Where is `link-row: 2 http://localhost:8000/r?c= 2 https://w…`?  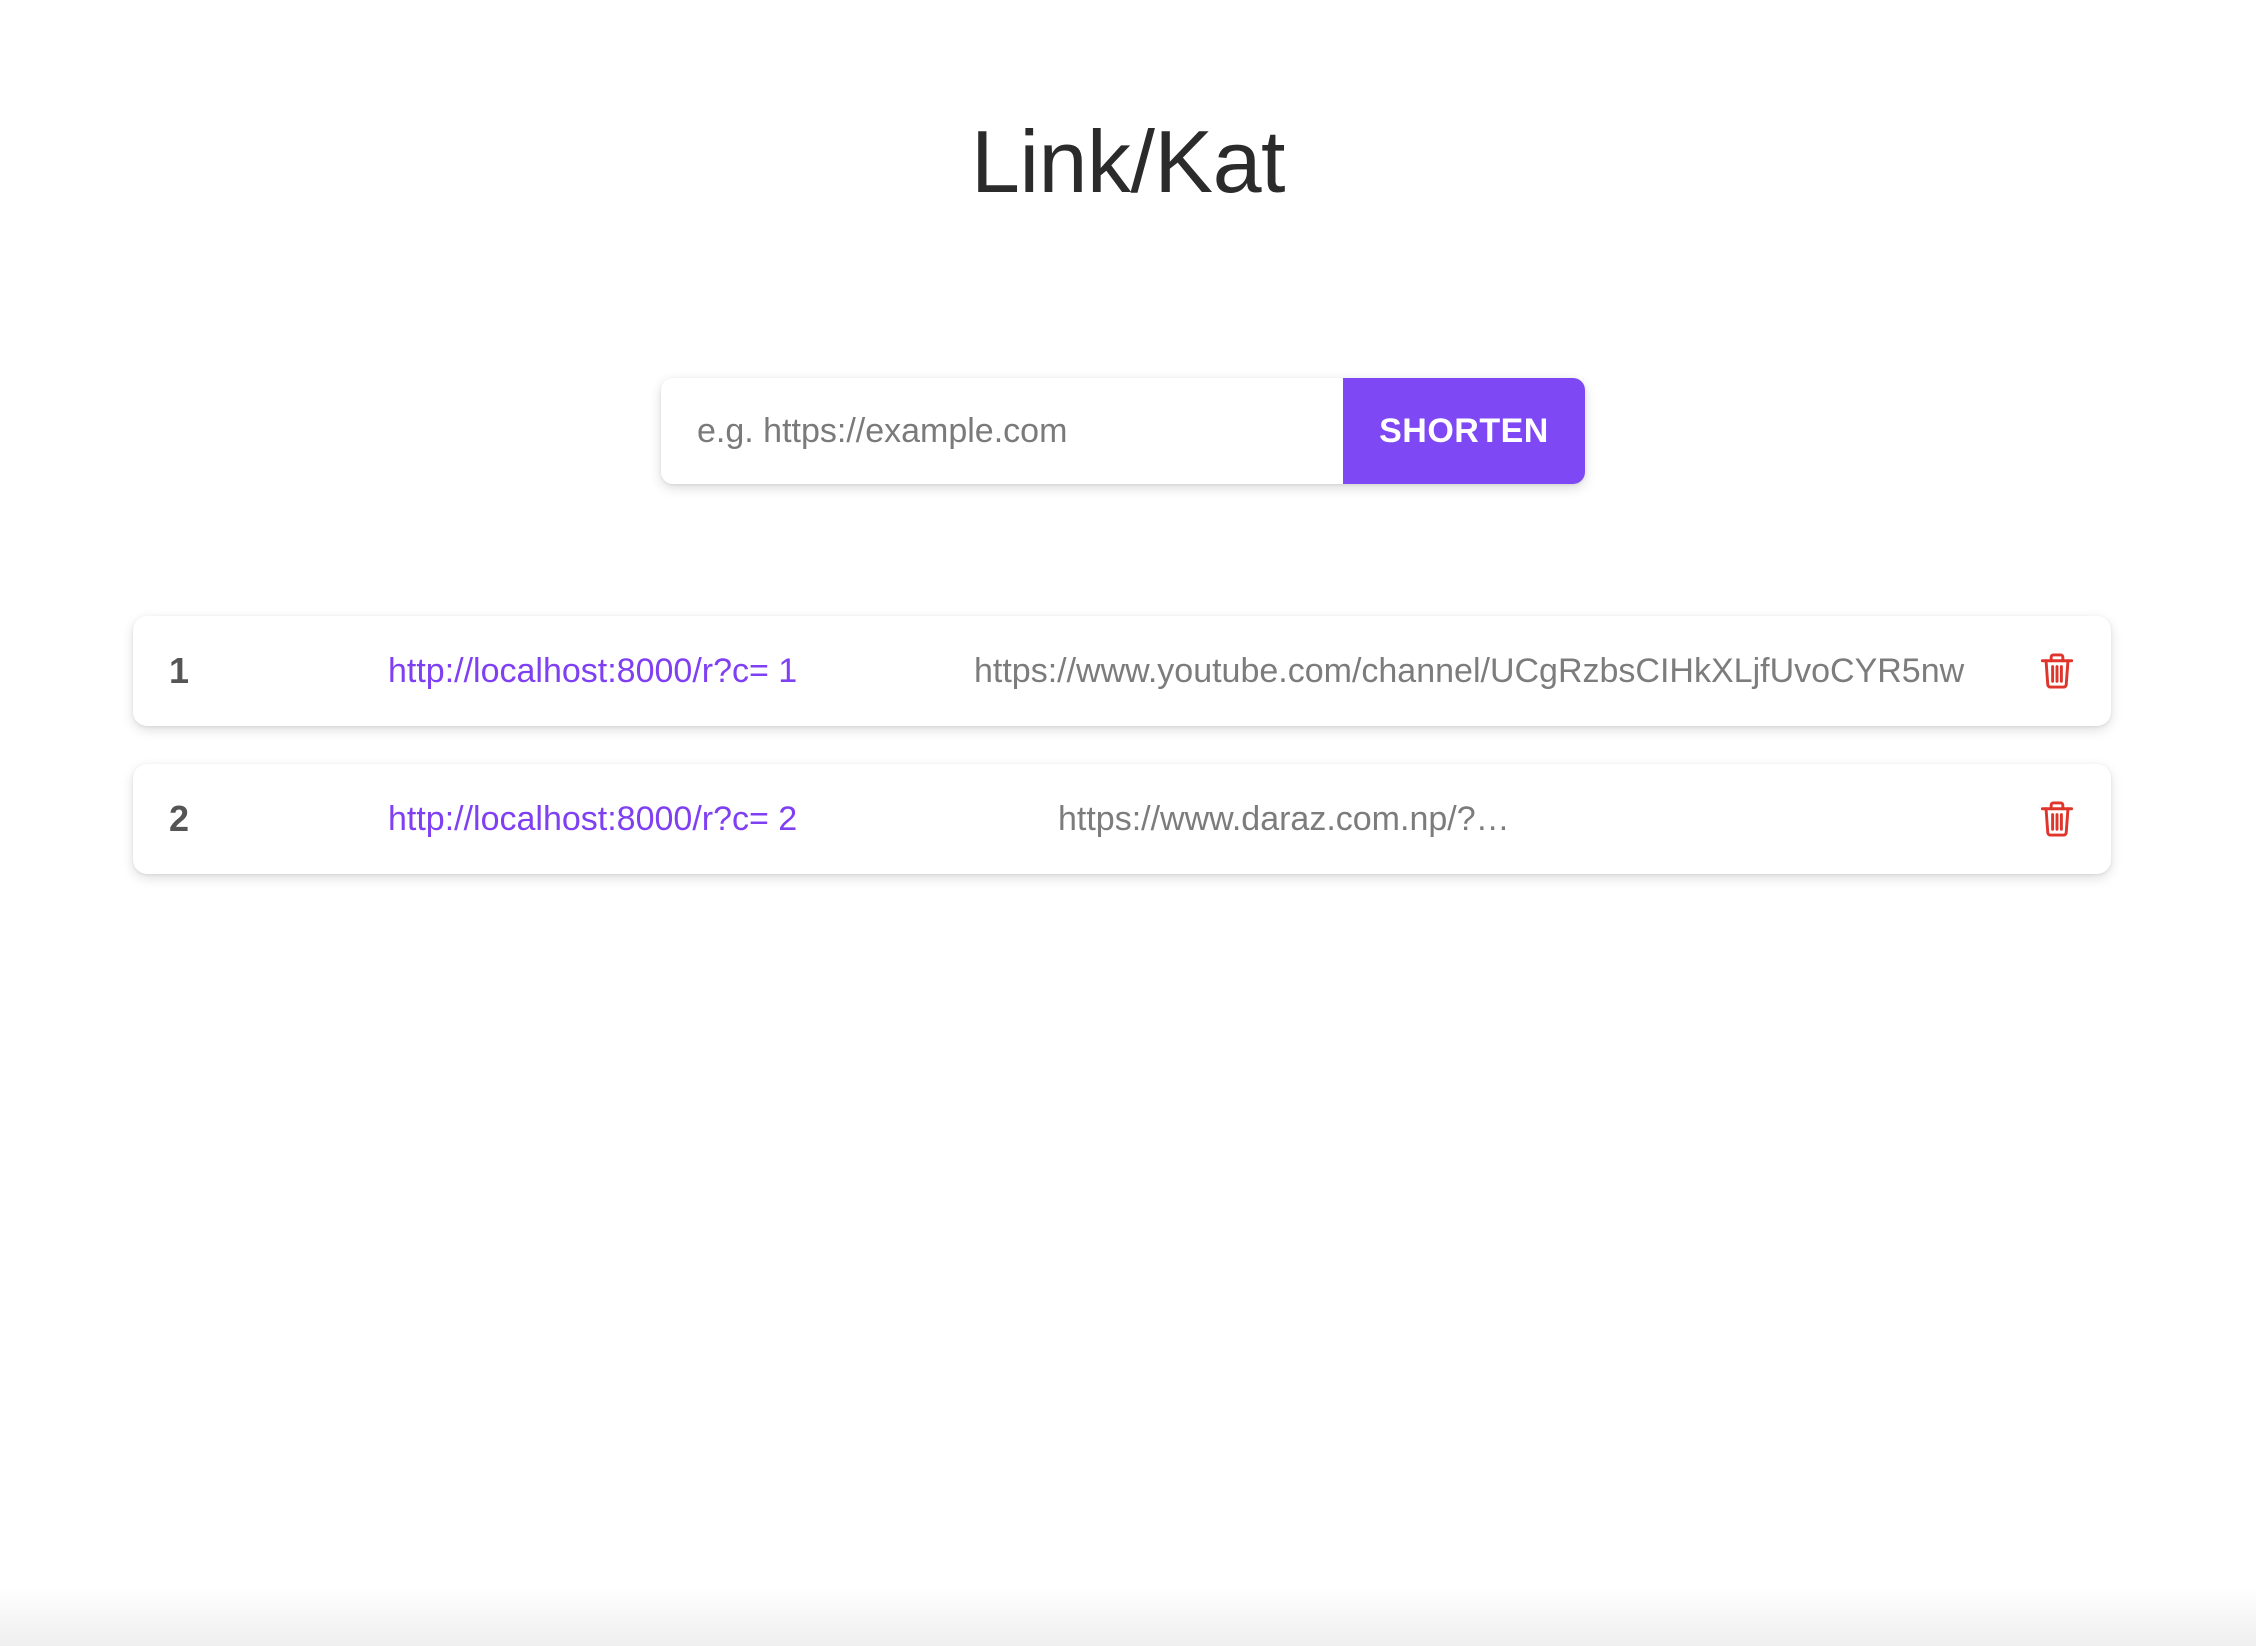 link-row: 2 http://localhost:8000/r?c= 2 https://w… is located at coordinates (1122, 819).